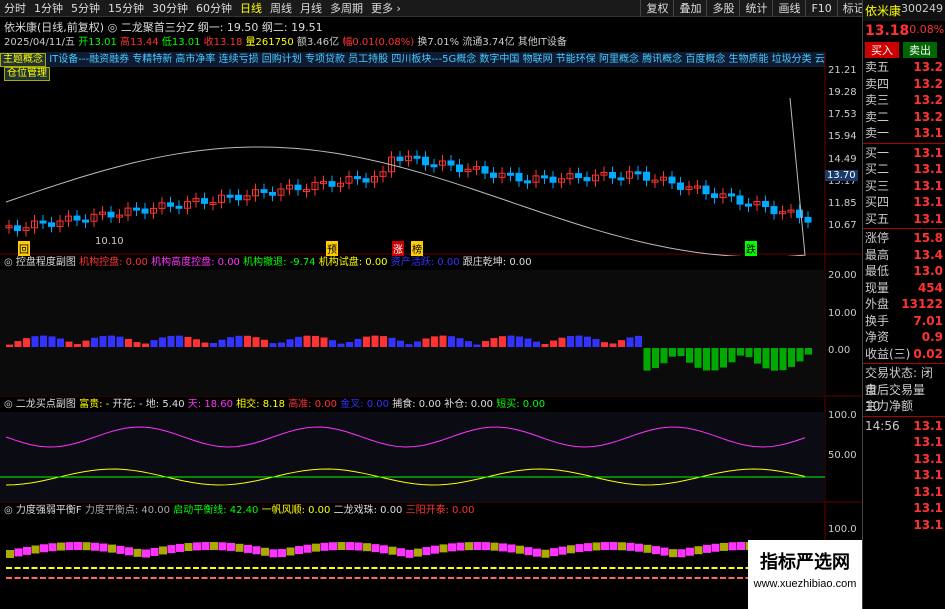 The image size is (945, 609). What do you see at coordinates (48, 8) in the screenshot?
I see `period-tab: 1分钟` at bounding box center [48, 8].